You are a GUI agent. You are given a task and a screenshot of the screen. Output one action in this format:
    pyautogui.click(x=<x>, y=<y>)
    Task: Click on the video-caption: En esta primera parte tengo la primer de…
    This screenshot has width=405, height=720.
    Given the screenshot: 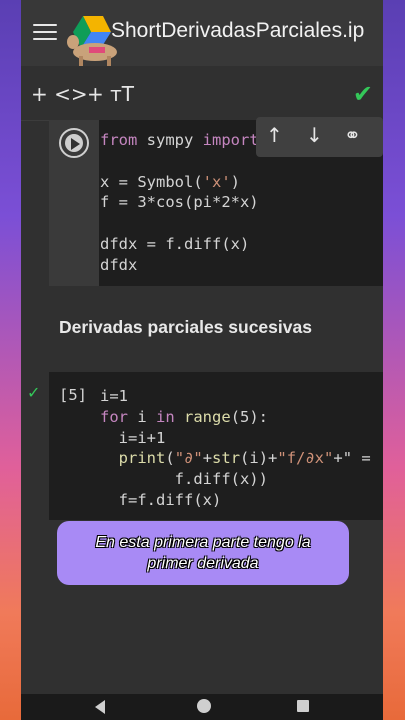 What is the action you would take?
    pyautogui.click(x=203, y=553)
    